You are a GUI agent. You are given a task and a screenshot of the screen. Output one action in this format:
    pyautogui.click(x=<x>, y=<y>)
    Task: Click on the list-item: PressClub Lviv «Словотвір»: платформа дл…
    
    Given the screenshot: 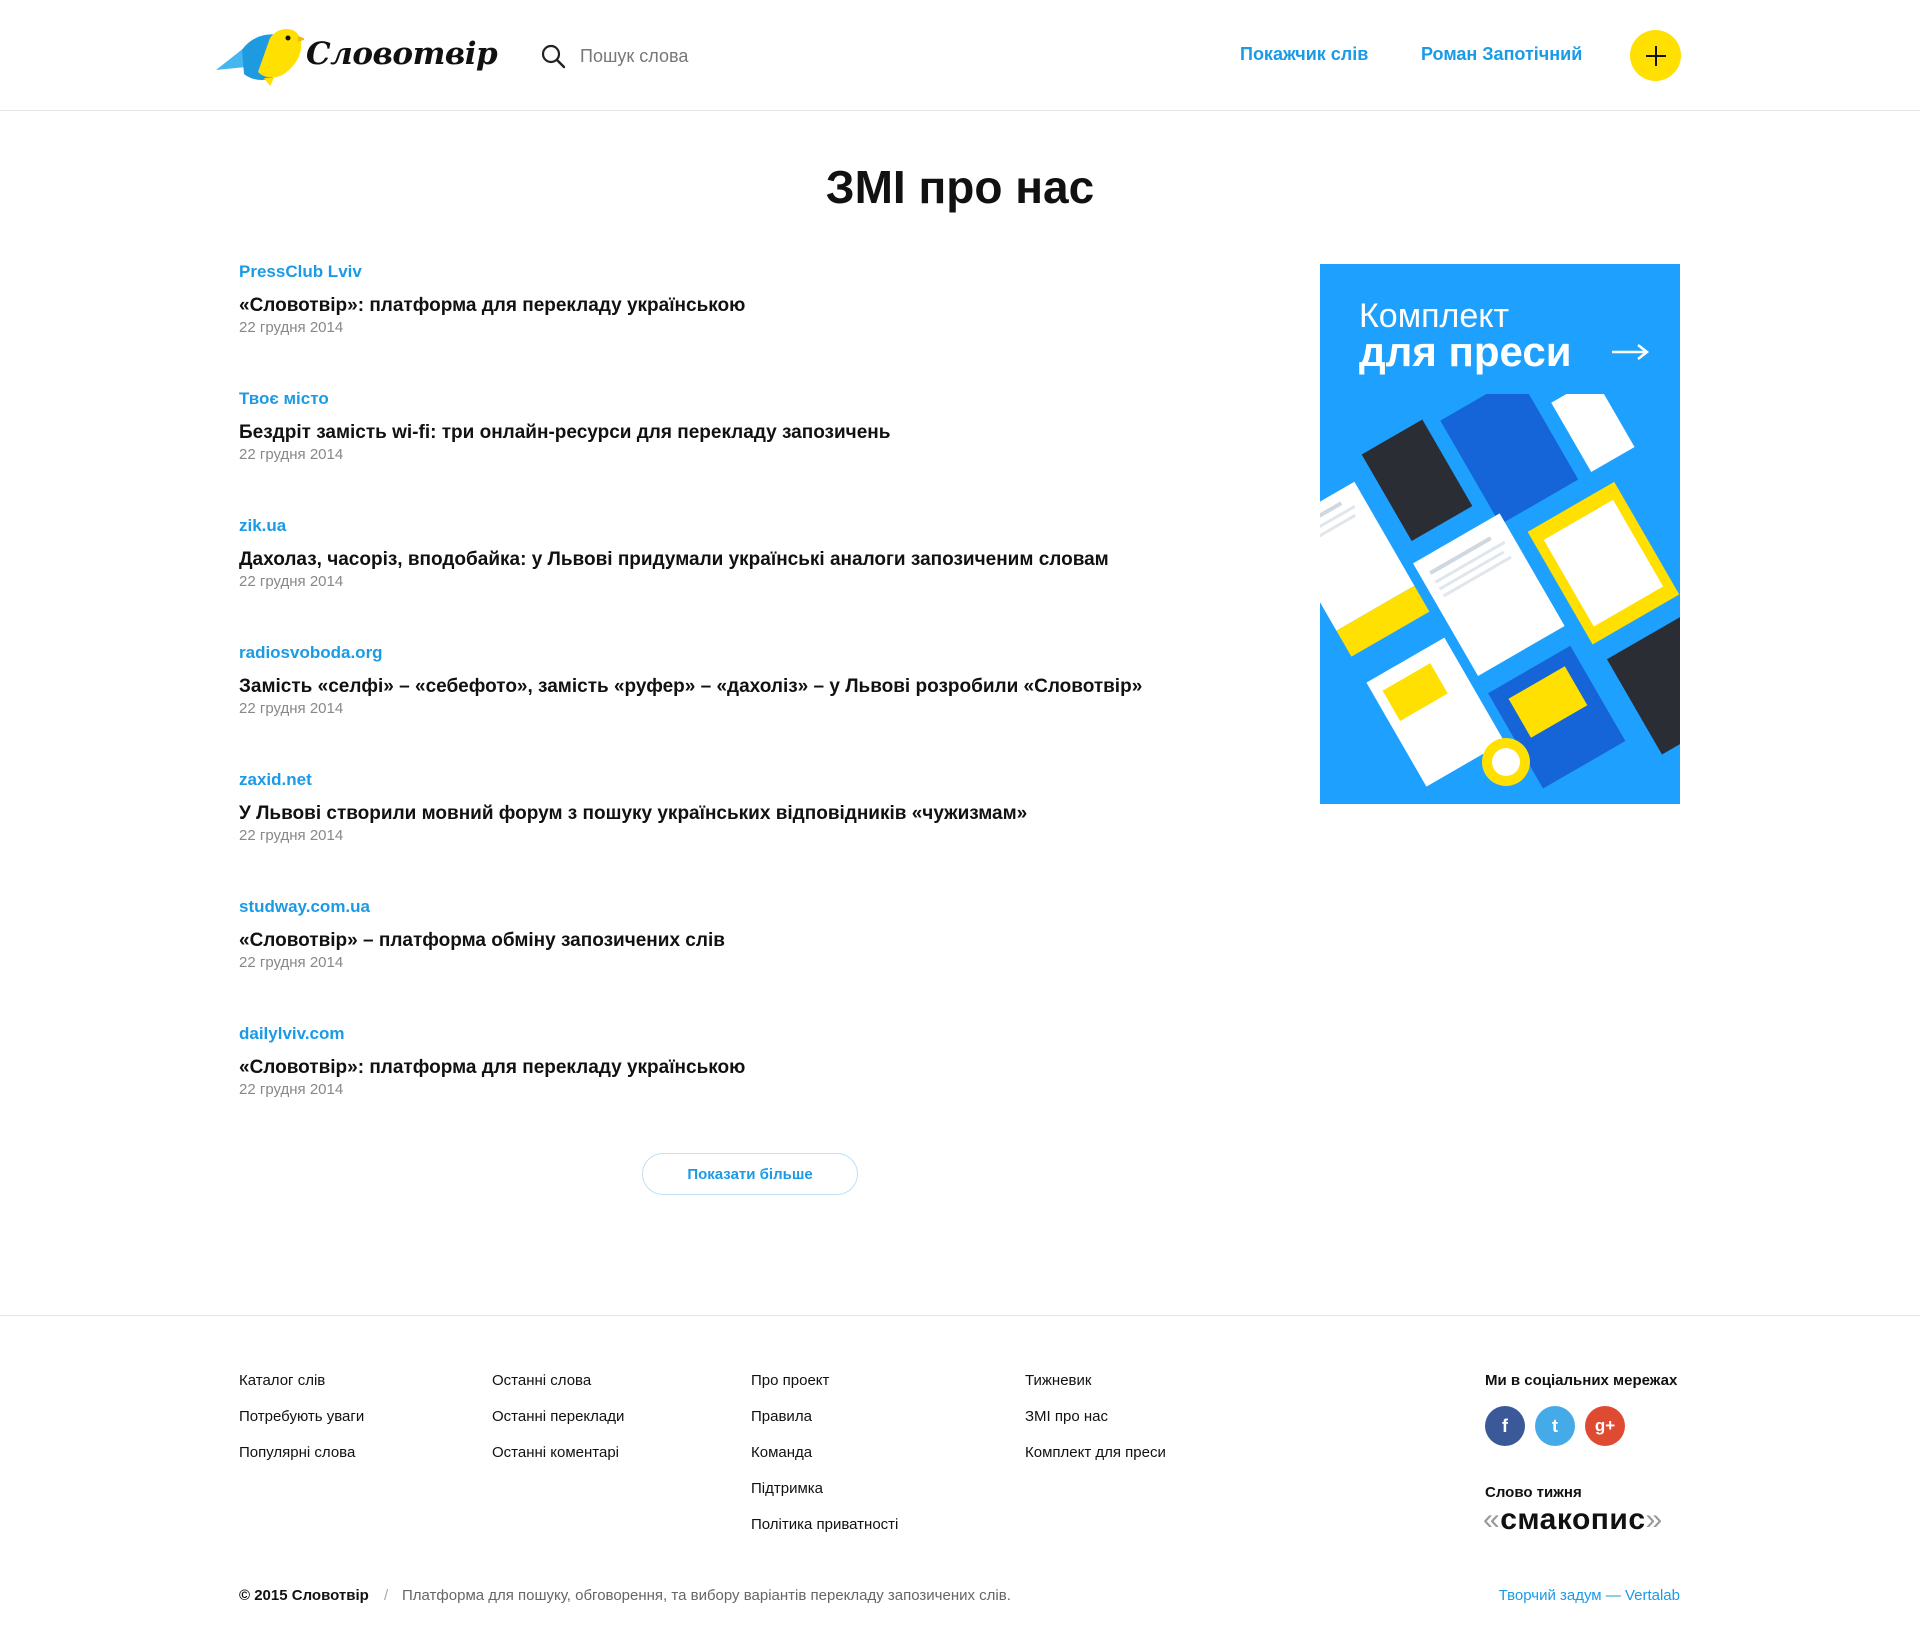 What is the action you would take?
    pyautogui.click(x=719, y=323)
    